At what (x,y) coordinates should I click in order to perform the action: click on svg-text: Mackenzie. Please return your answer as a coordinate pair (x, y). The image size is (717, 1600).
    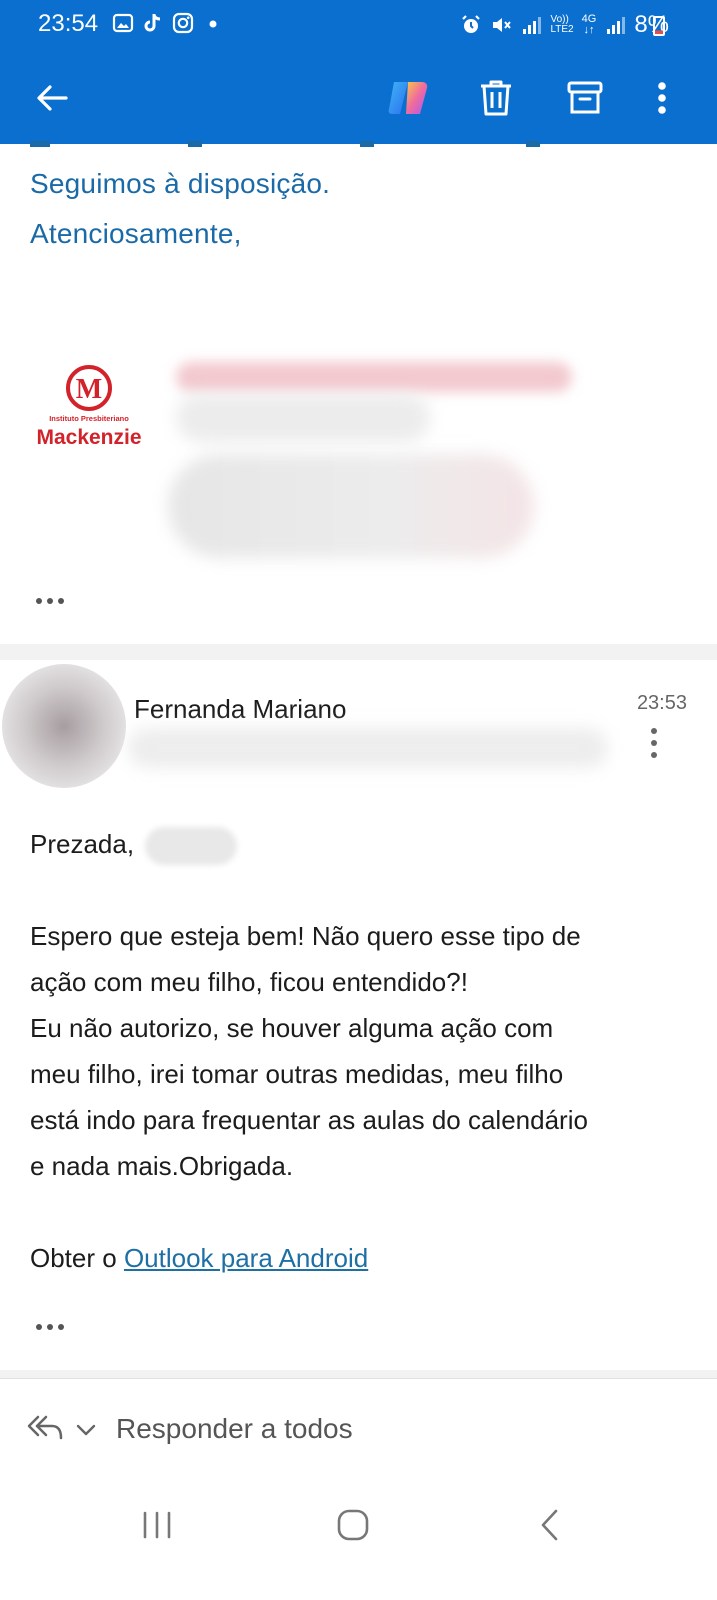
    Looking at the image, I should click on (88, 437).